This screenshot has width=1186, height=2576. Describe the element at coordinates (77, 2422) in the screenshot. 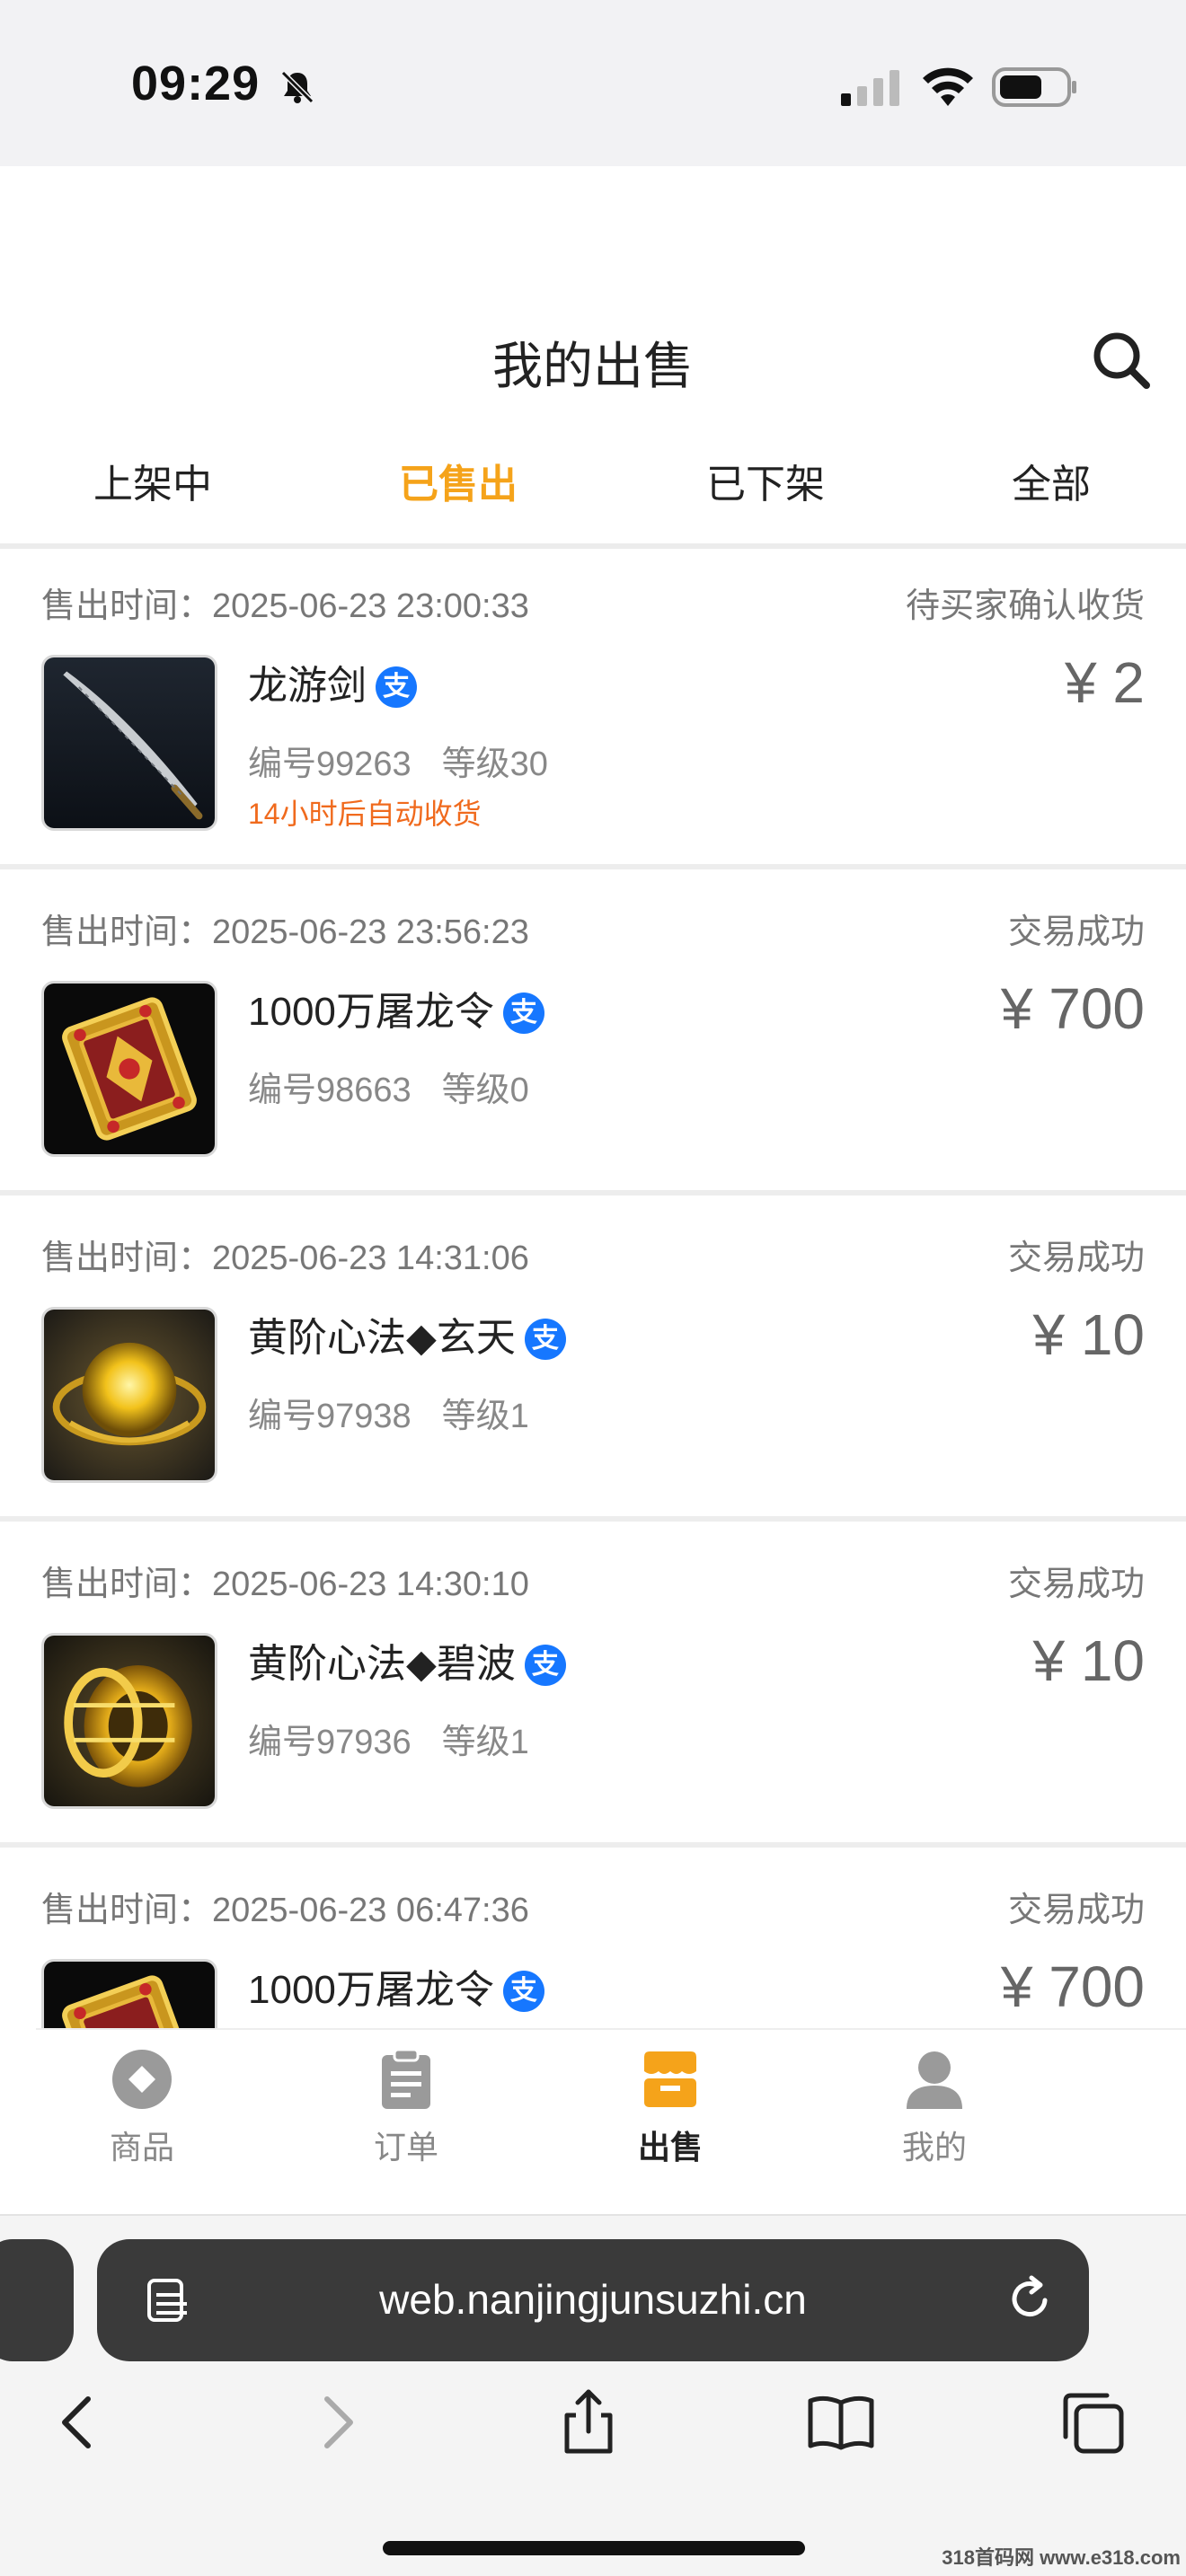

I see `back-icon` at that location.